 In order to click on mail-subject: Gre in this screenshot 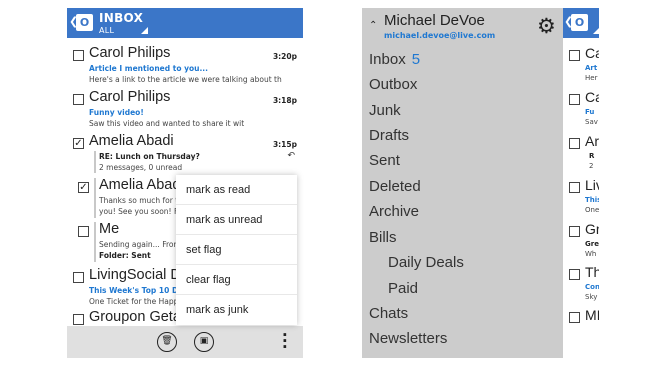, I will do `click(592, 244)`.